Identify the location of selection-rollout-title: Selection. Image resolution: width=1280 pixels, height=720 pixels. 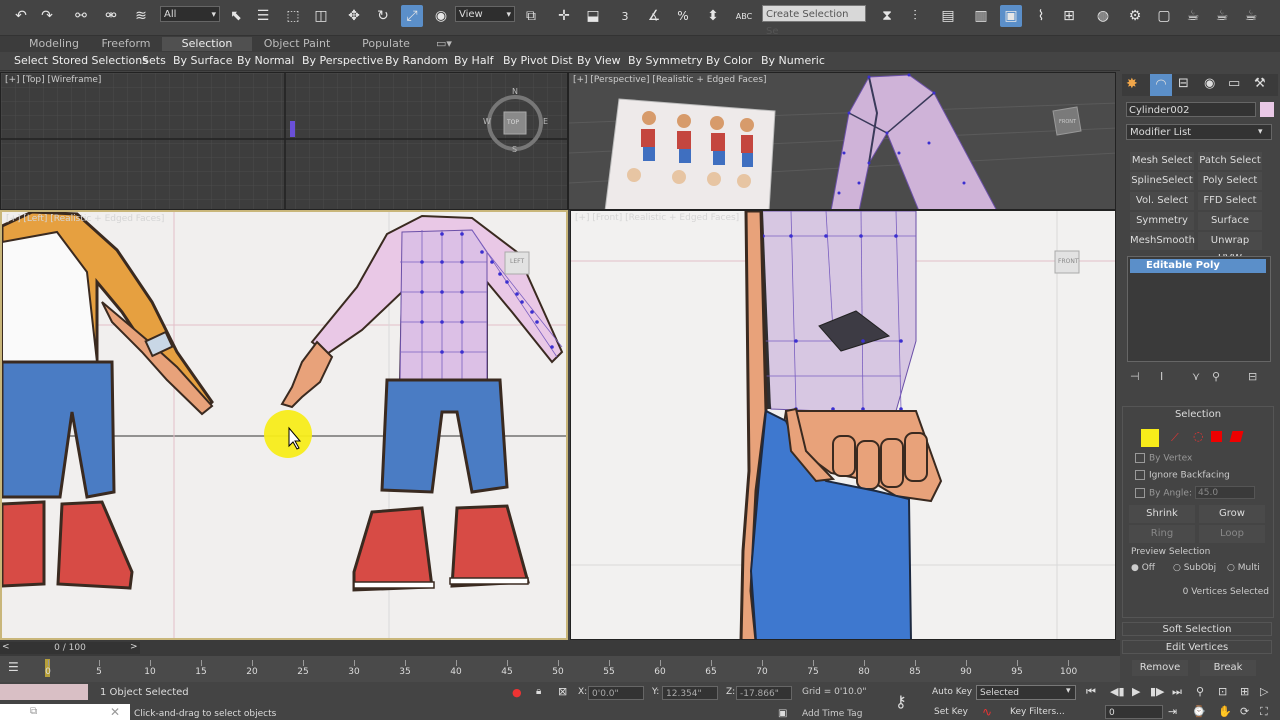
(1198, 414).